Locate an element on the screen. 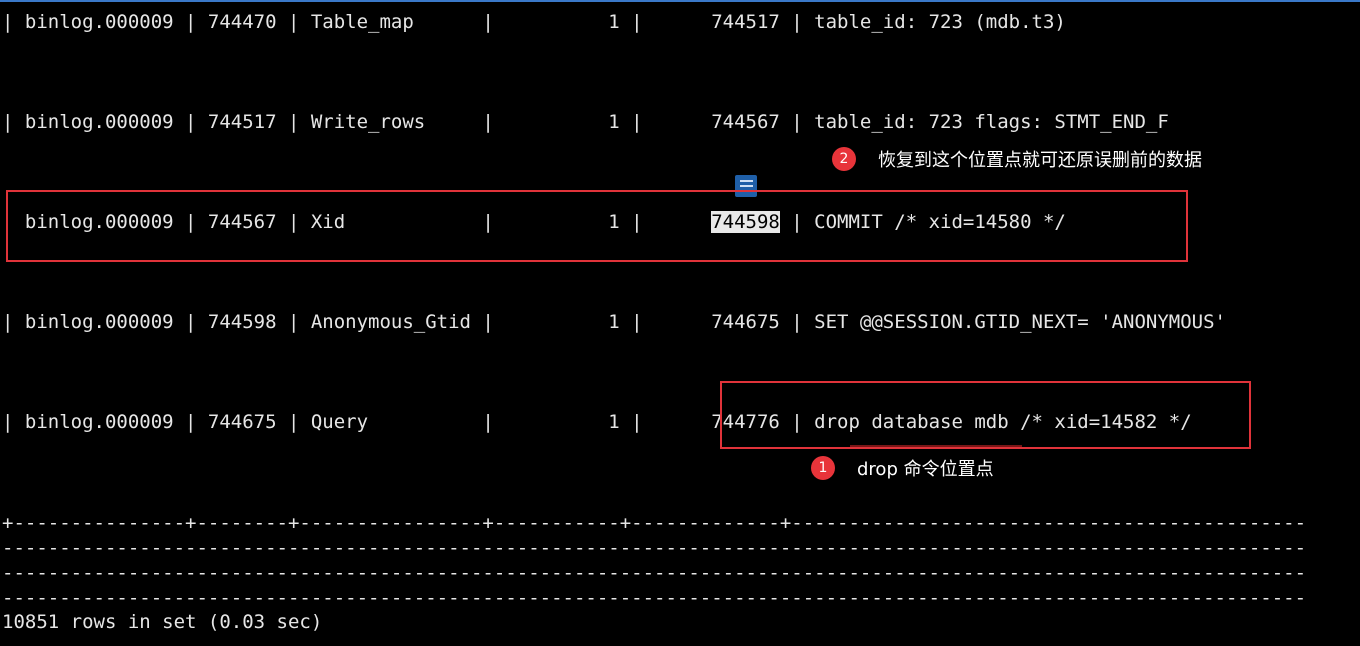 The width and height of the screenshot is (1360, 646). result-summary: 10851 rows in set (0.03 sec) is located at coordinates (162, 622).